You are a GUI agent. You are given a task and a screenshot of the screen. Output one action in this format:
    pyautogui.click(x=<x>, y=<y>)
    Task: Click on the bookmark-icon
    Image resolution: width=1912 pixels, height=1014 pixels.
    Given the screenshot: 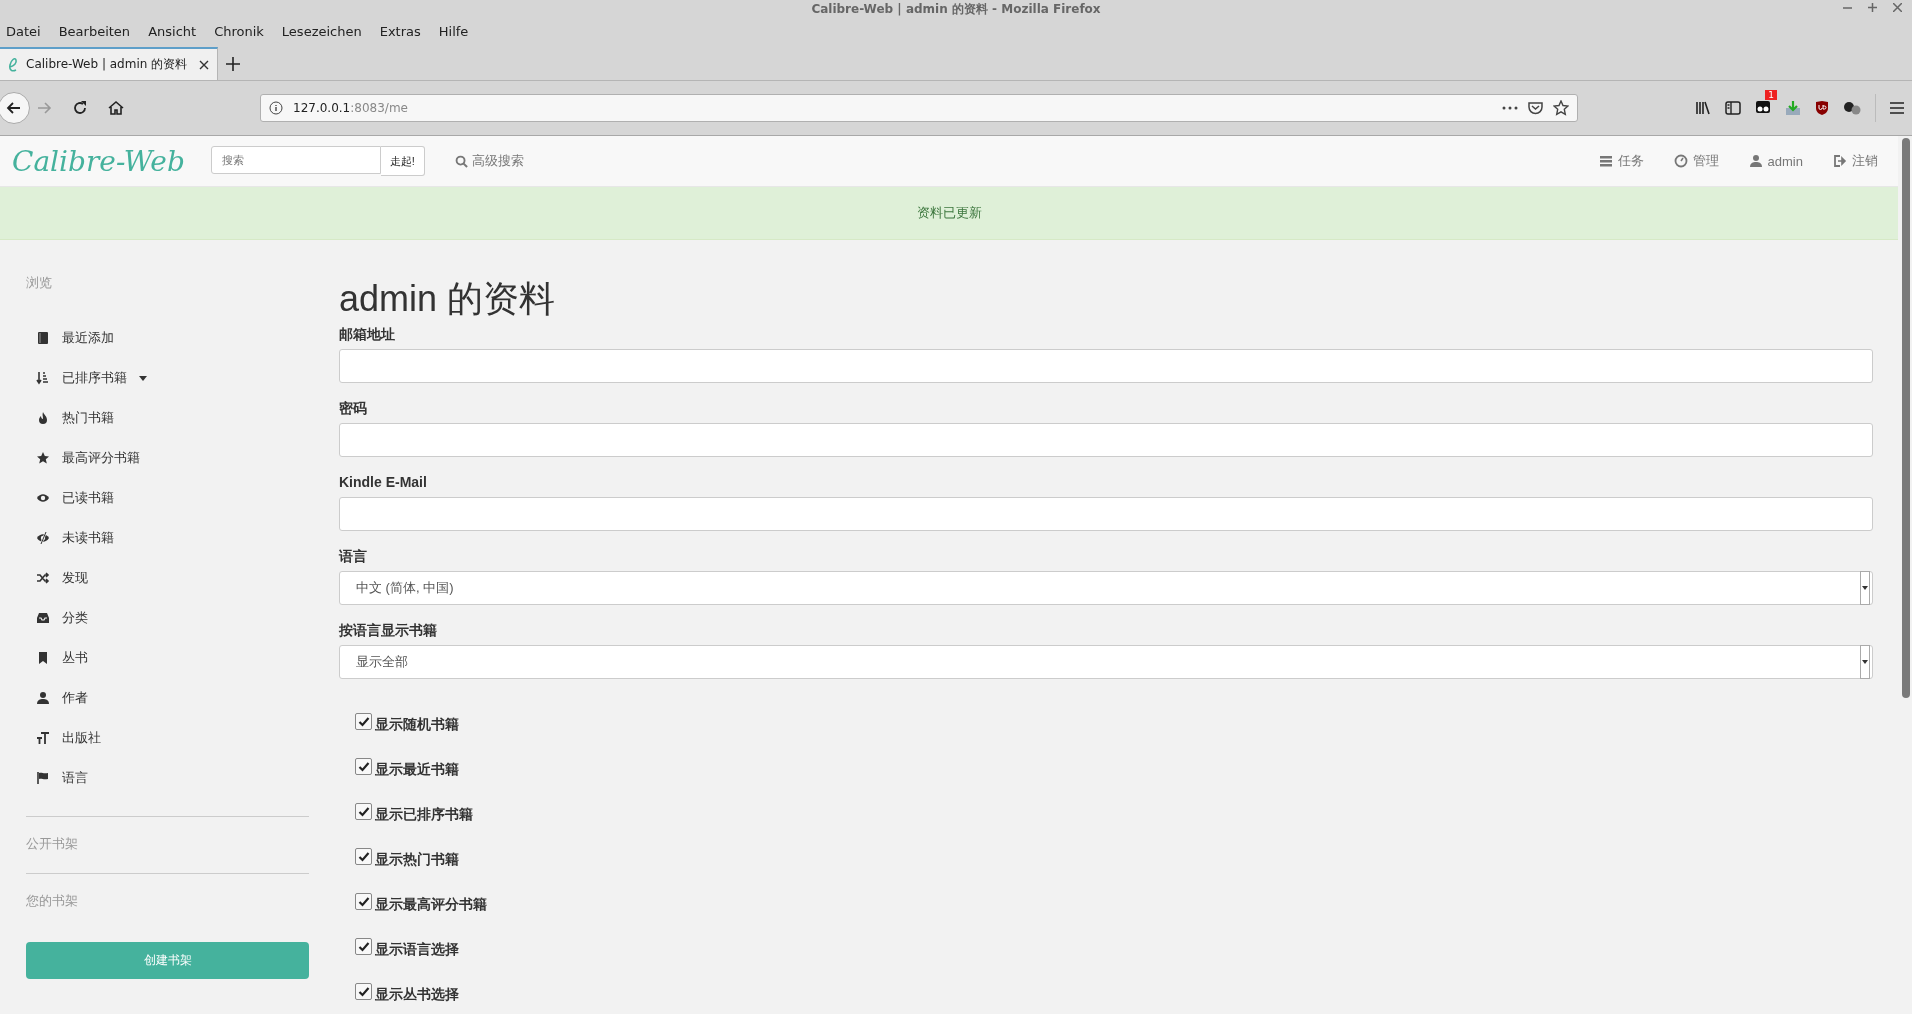 What is the action you would take?
    pyautogui.click(x=43, y=658)
    